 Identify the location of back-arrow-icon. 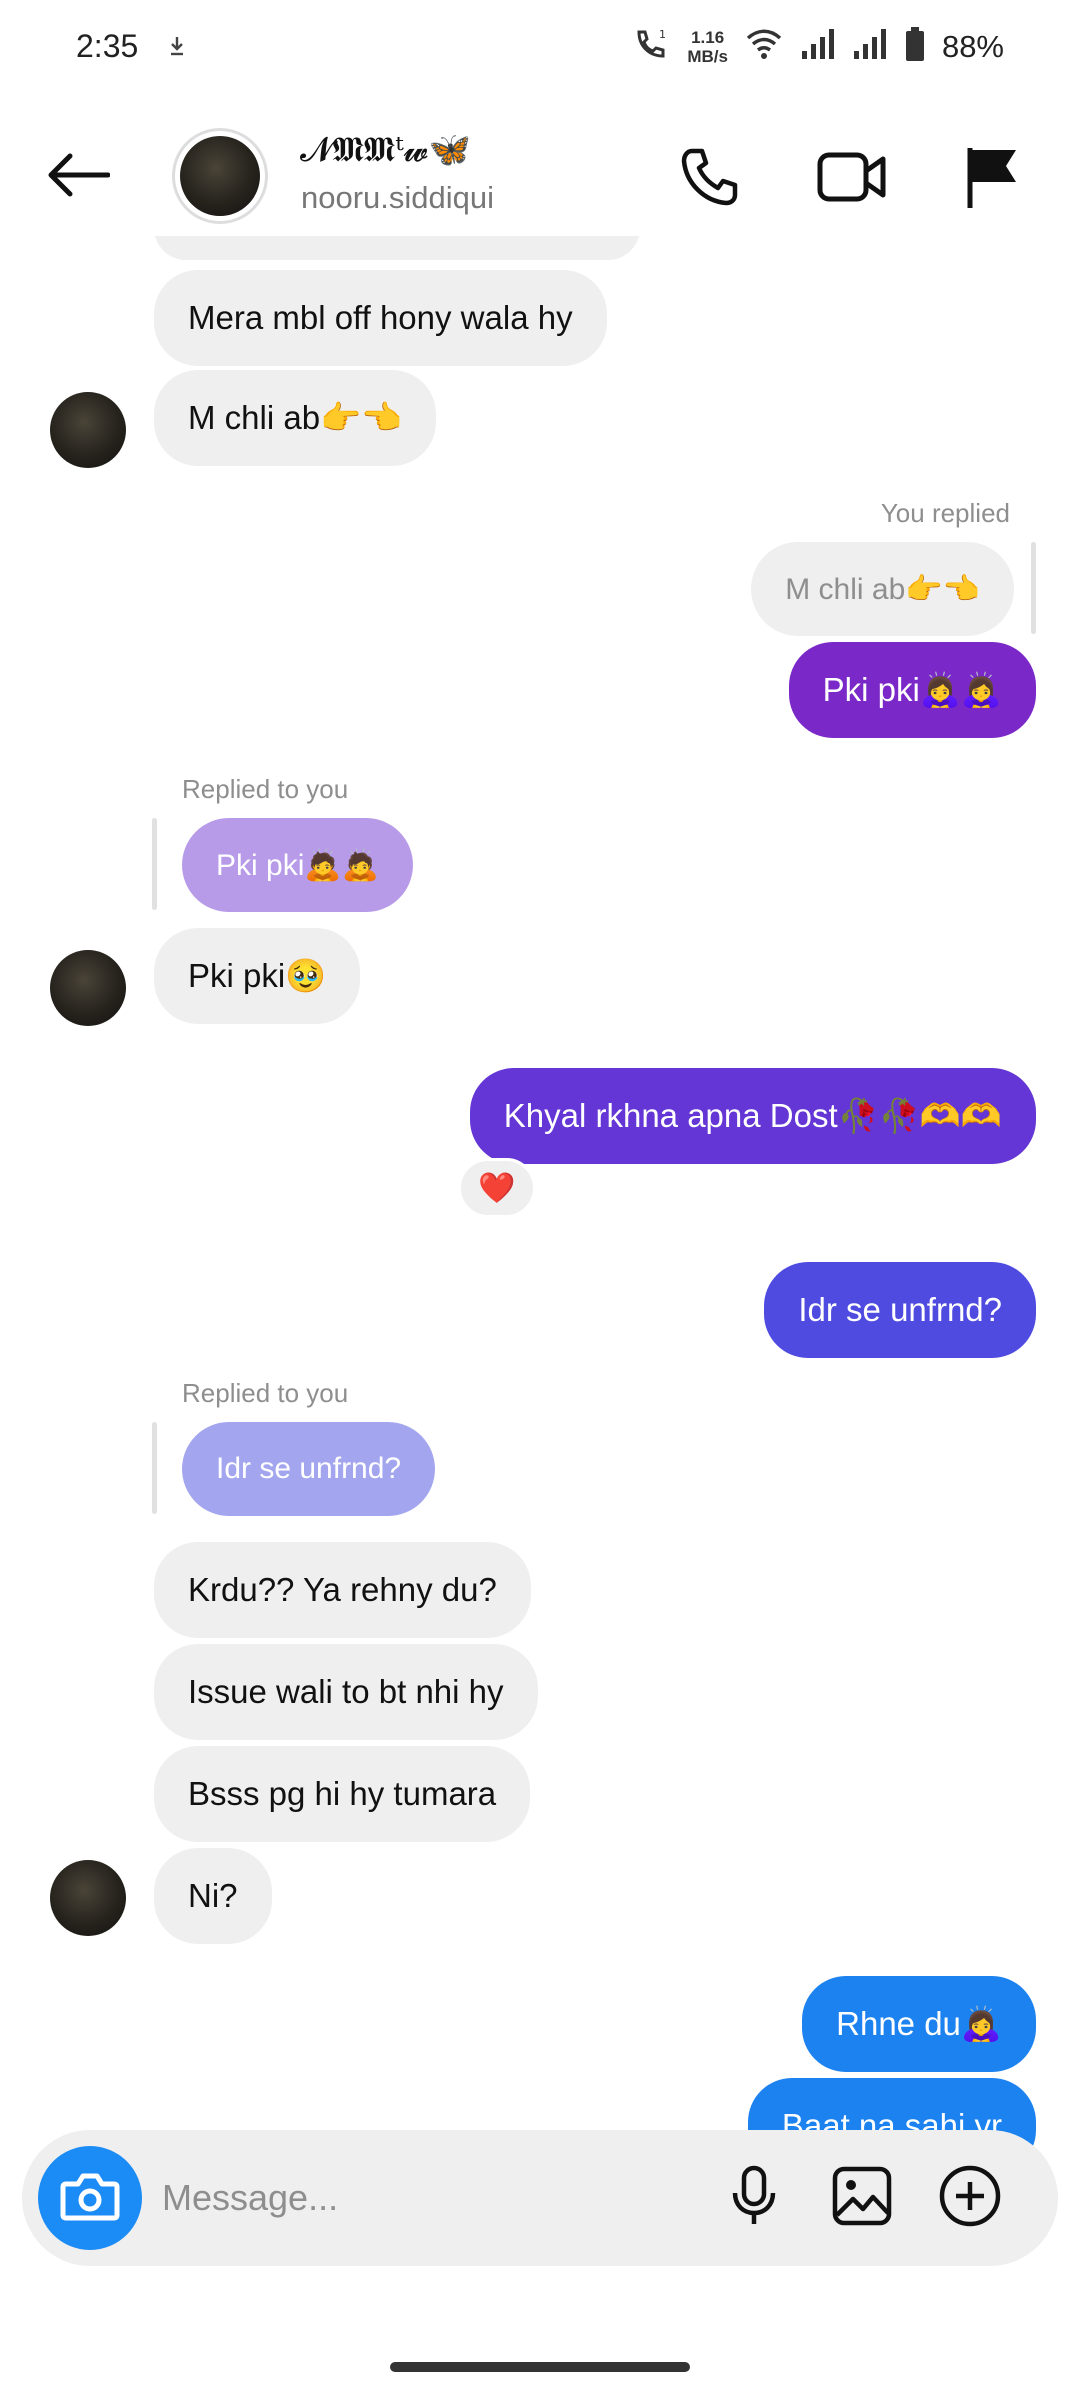
(78, 177).